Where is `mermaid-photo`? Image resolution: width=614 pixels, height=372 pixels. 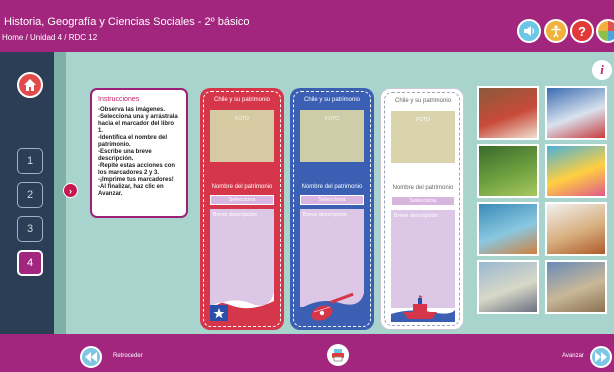 mermaid-photo is located at coordinates (576, 171).